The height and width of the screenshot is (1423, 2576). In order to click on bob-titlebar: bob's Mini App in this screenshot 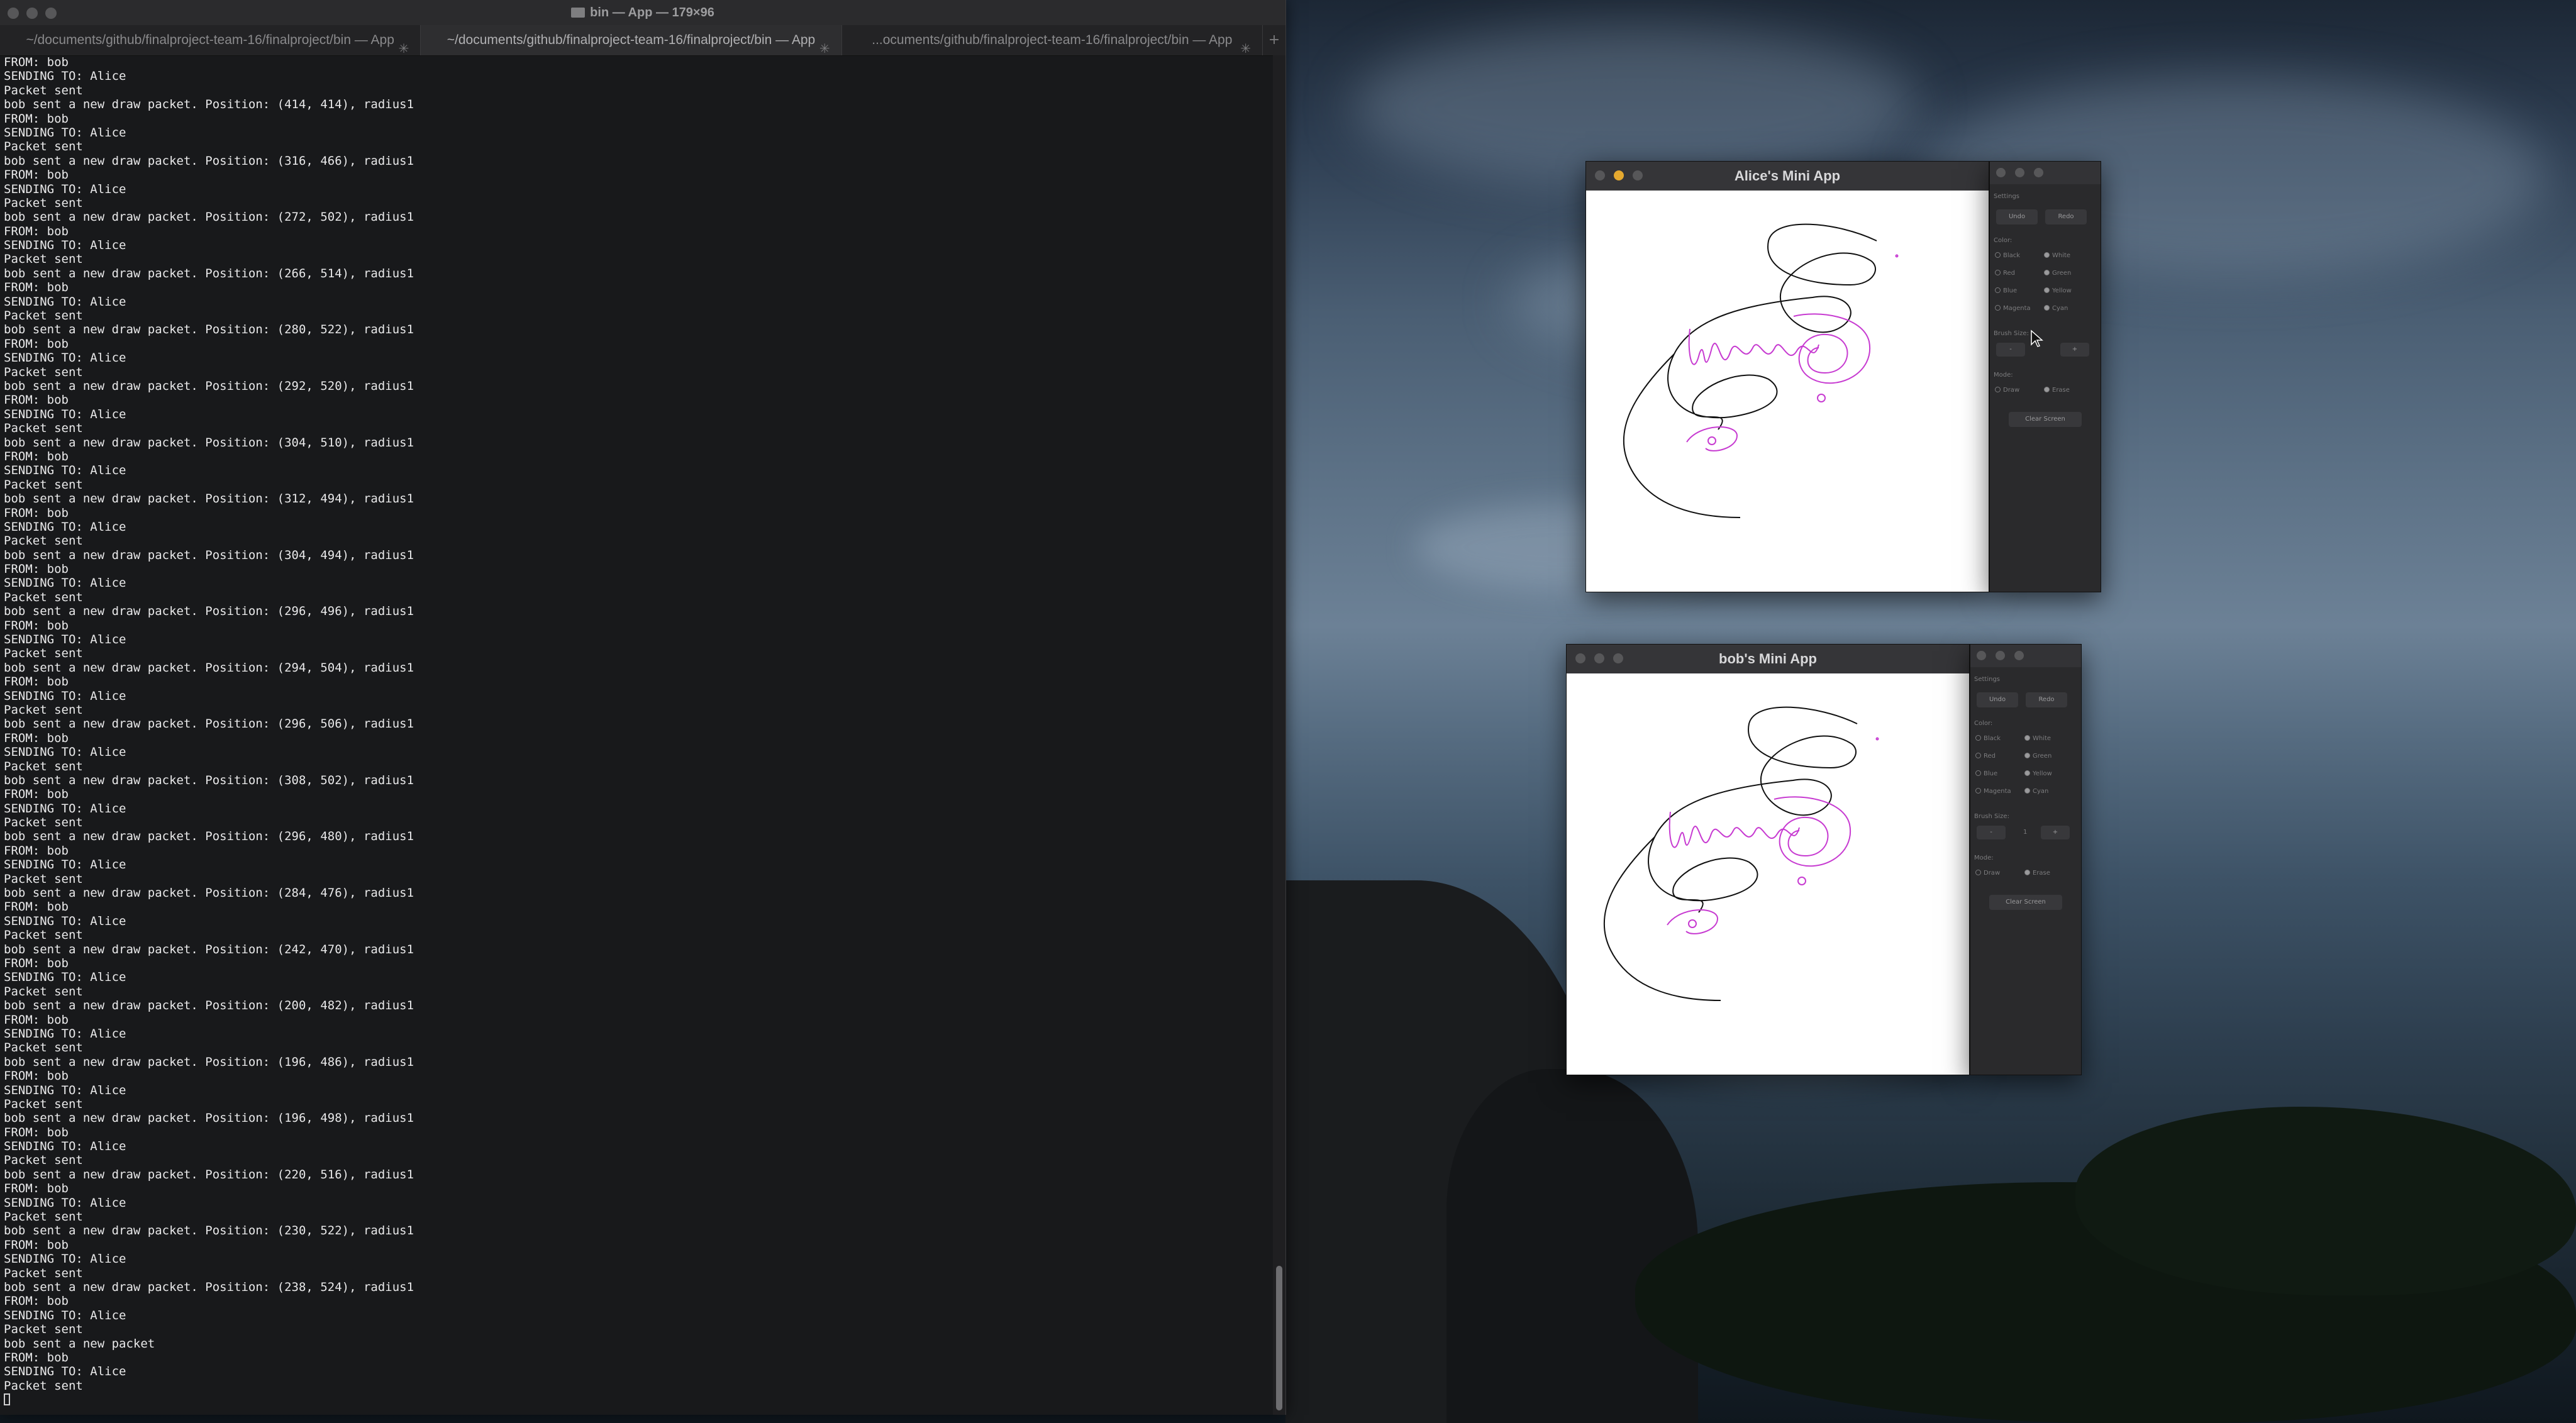, I will do `click(1768, 659)`.